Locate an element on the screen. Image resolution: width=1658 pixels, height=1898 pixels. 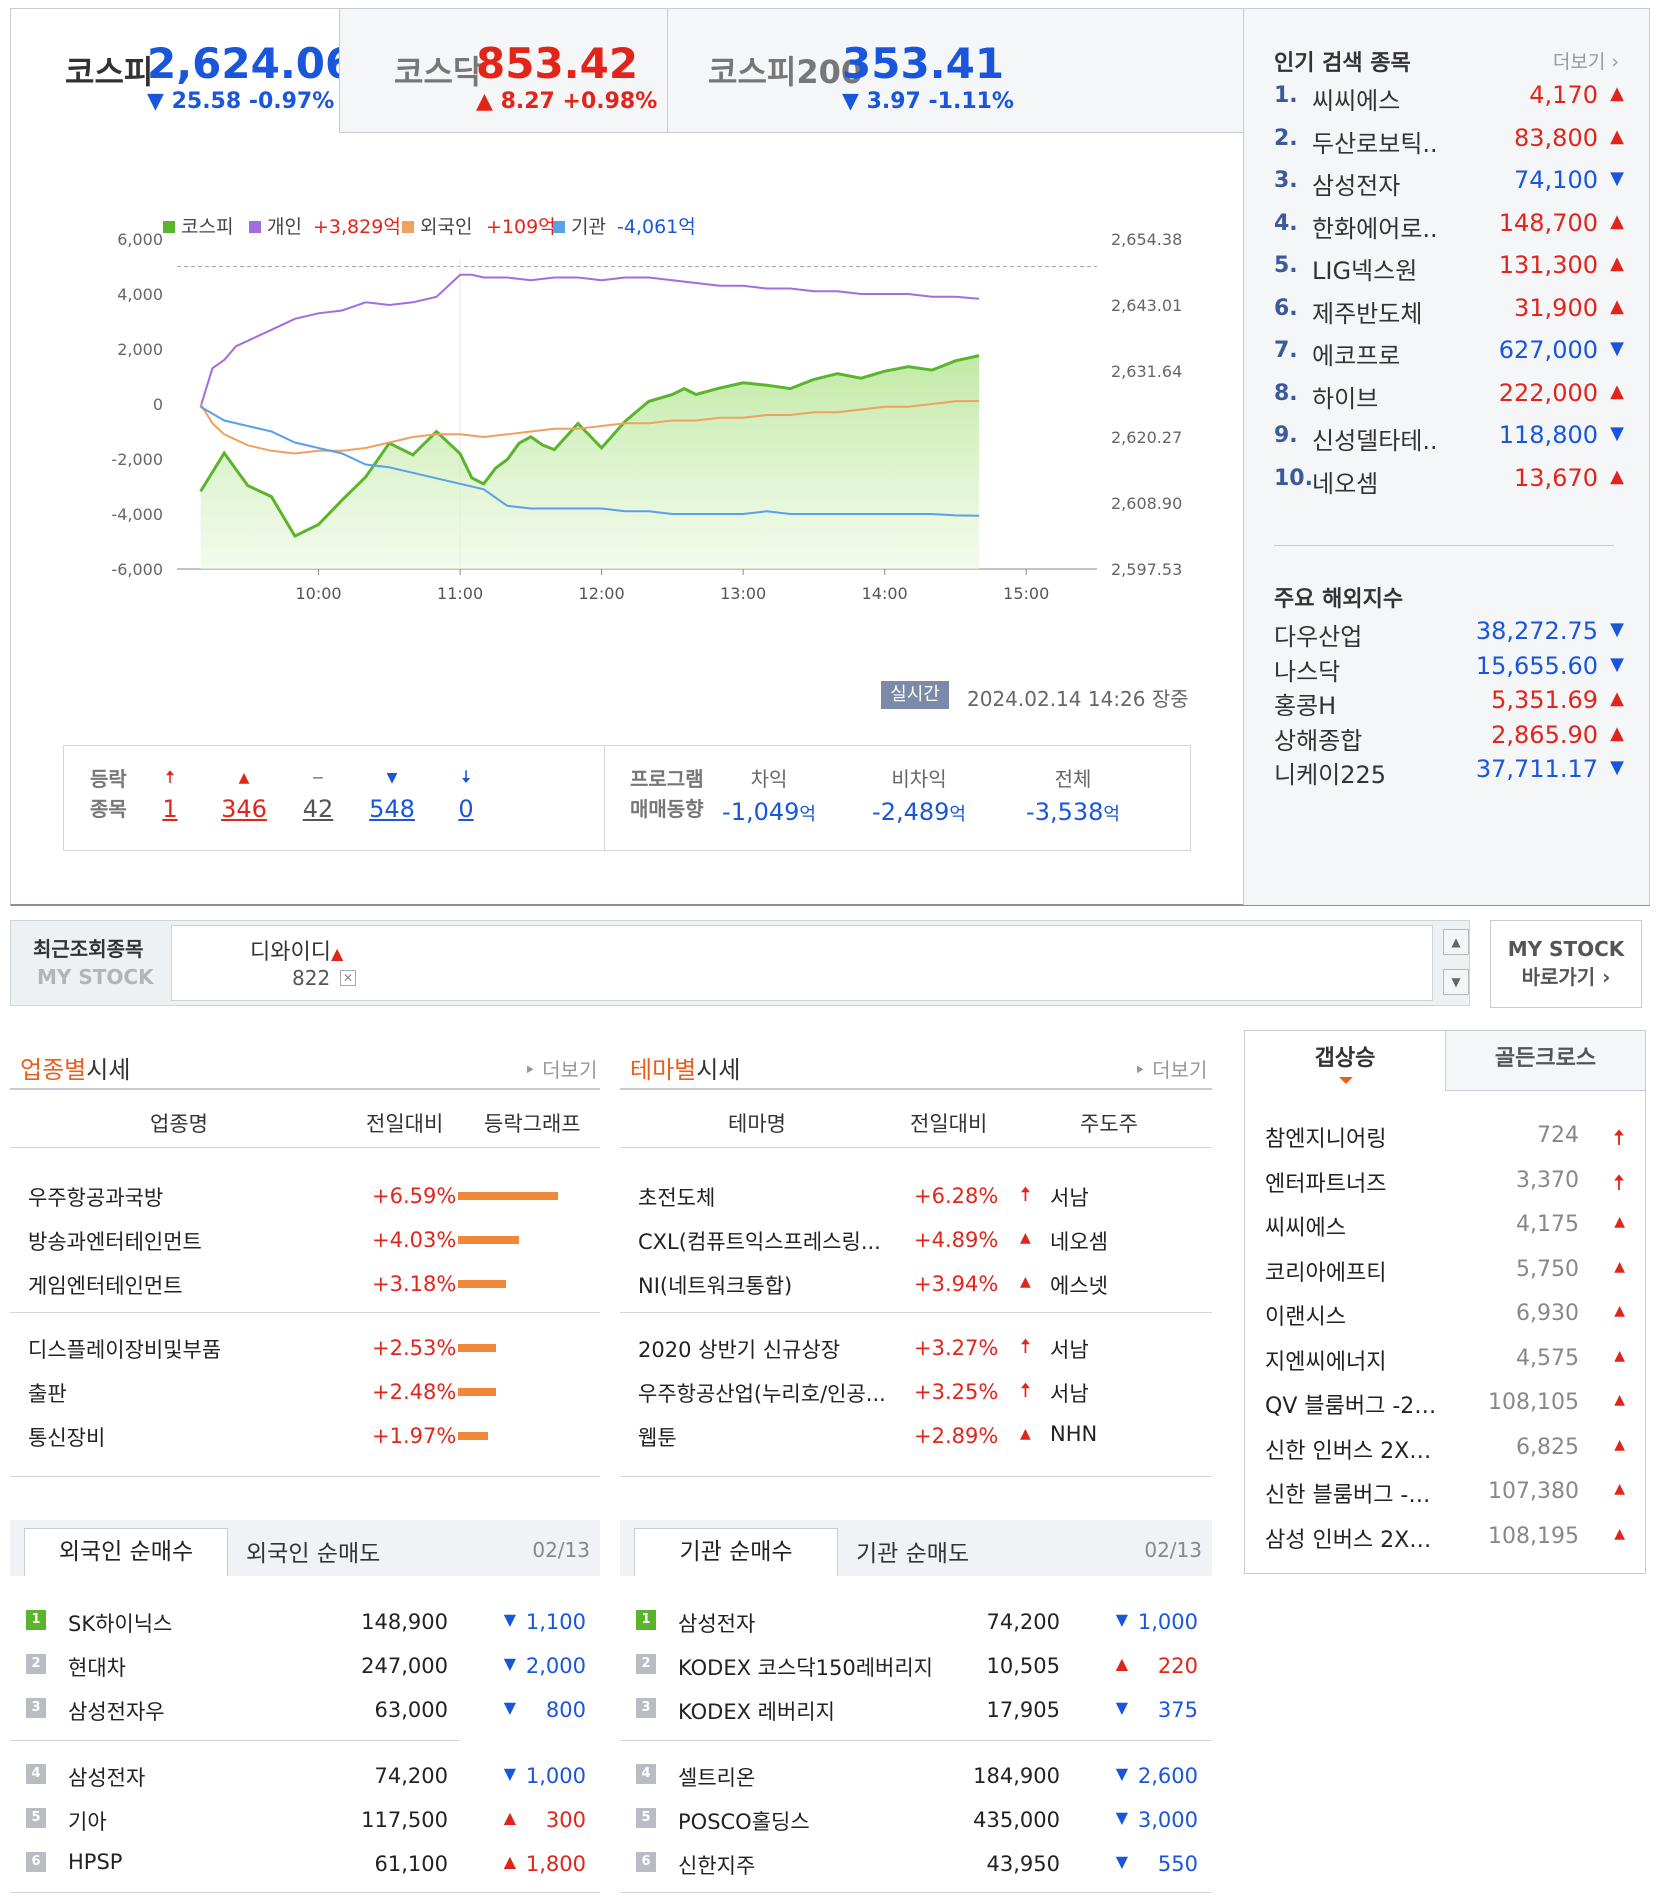
index-change: ▼ 25.58 -0.97% is located at coordinates (241, 101).